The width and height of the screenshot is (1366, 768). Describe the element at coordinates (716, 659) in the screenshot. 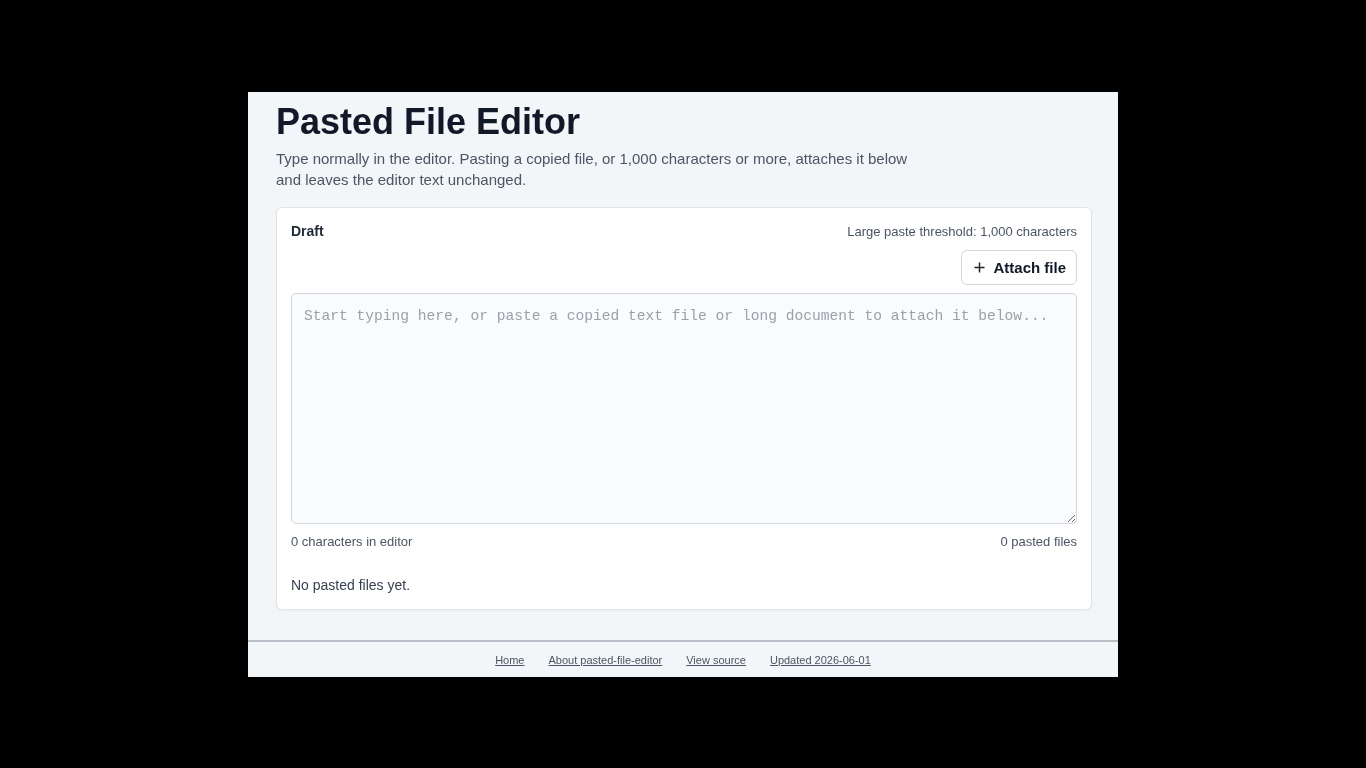

I see `footer-link: View source` at that location.